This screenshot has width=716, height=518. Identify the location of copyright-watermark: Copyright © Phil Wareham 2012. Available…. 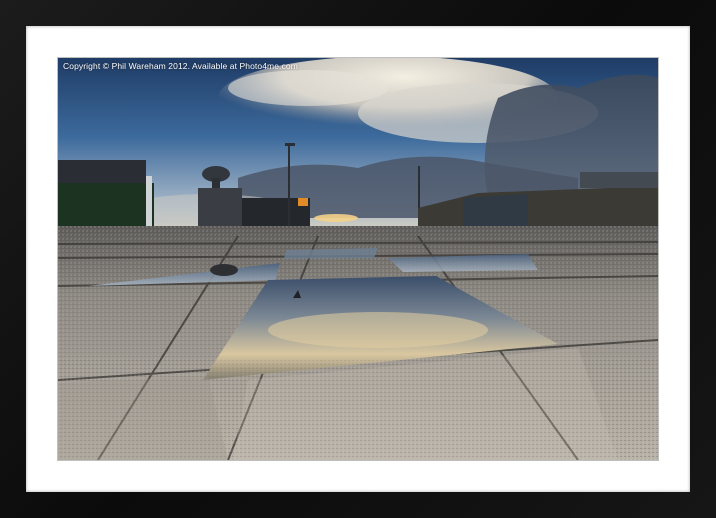
(180, 66).